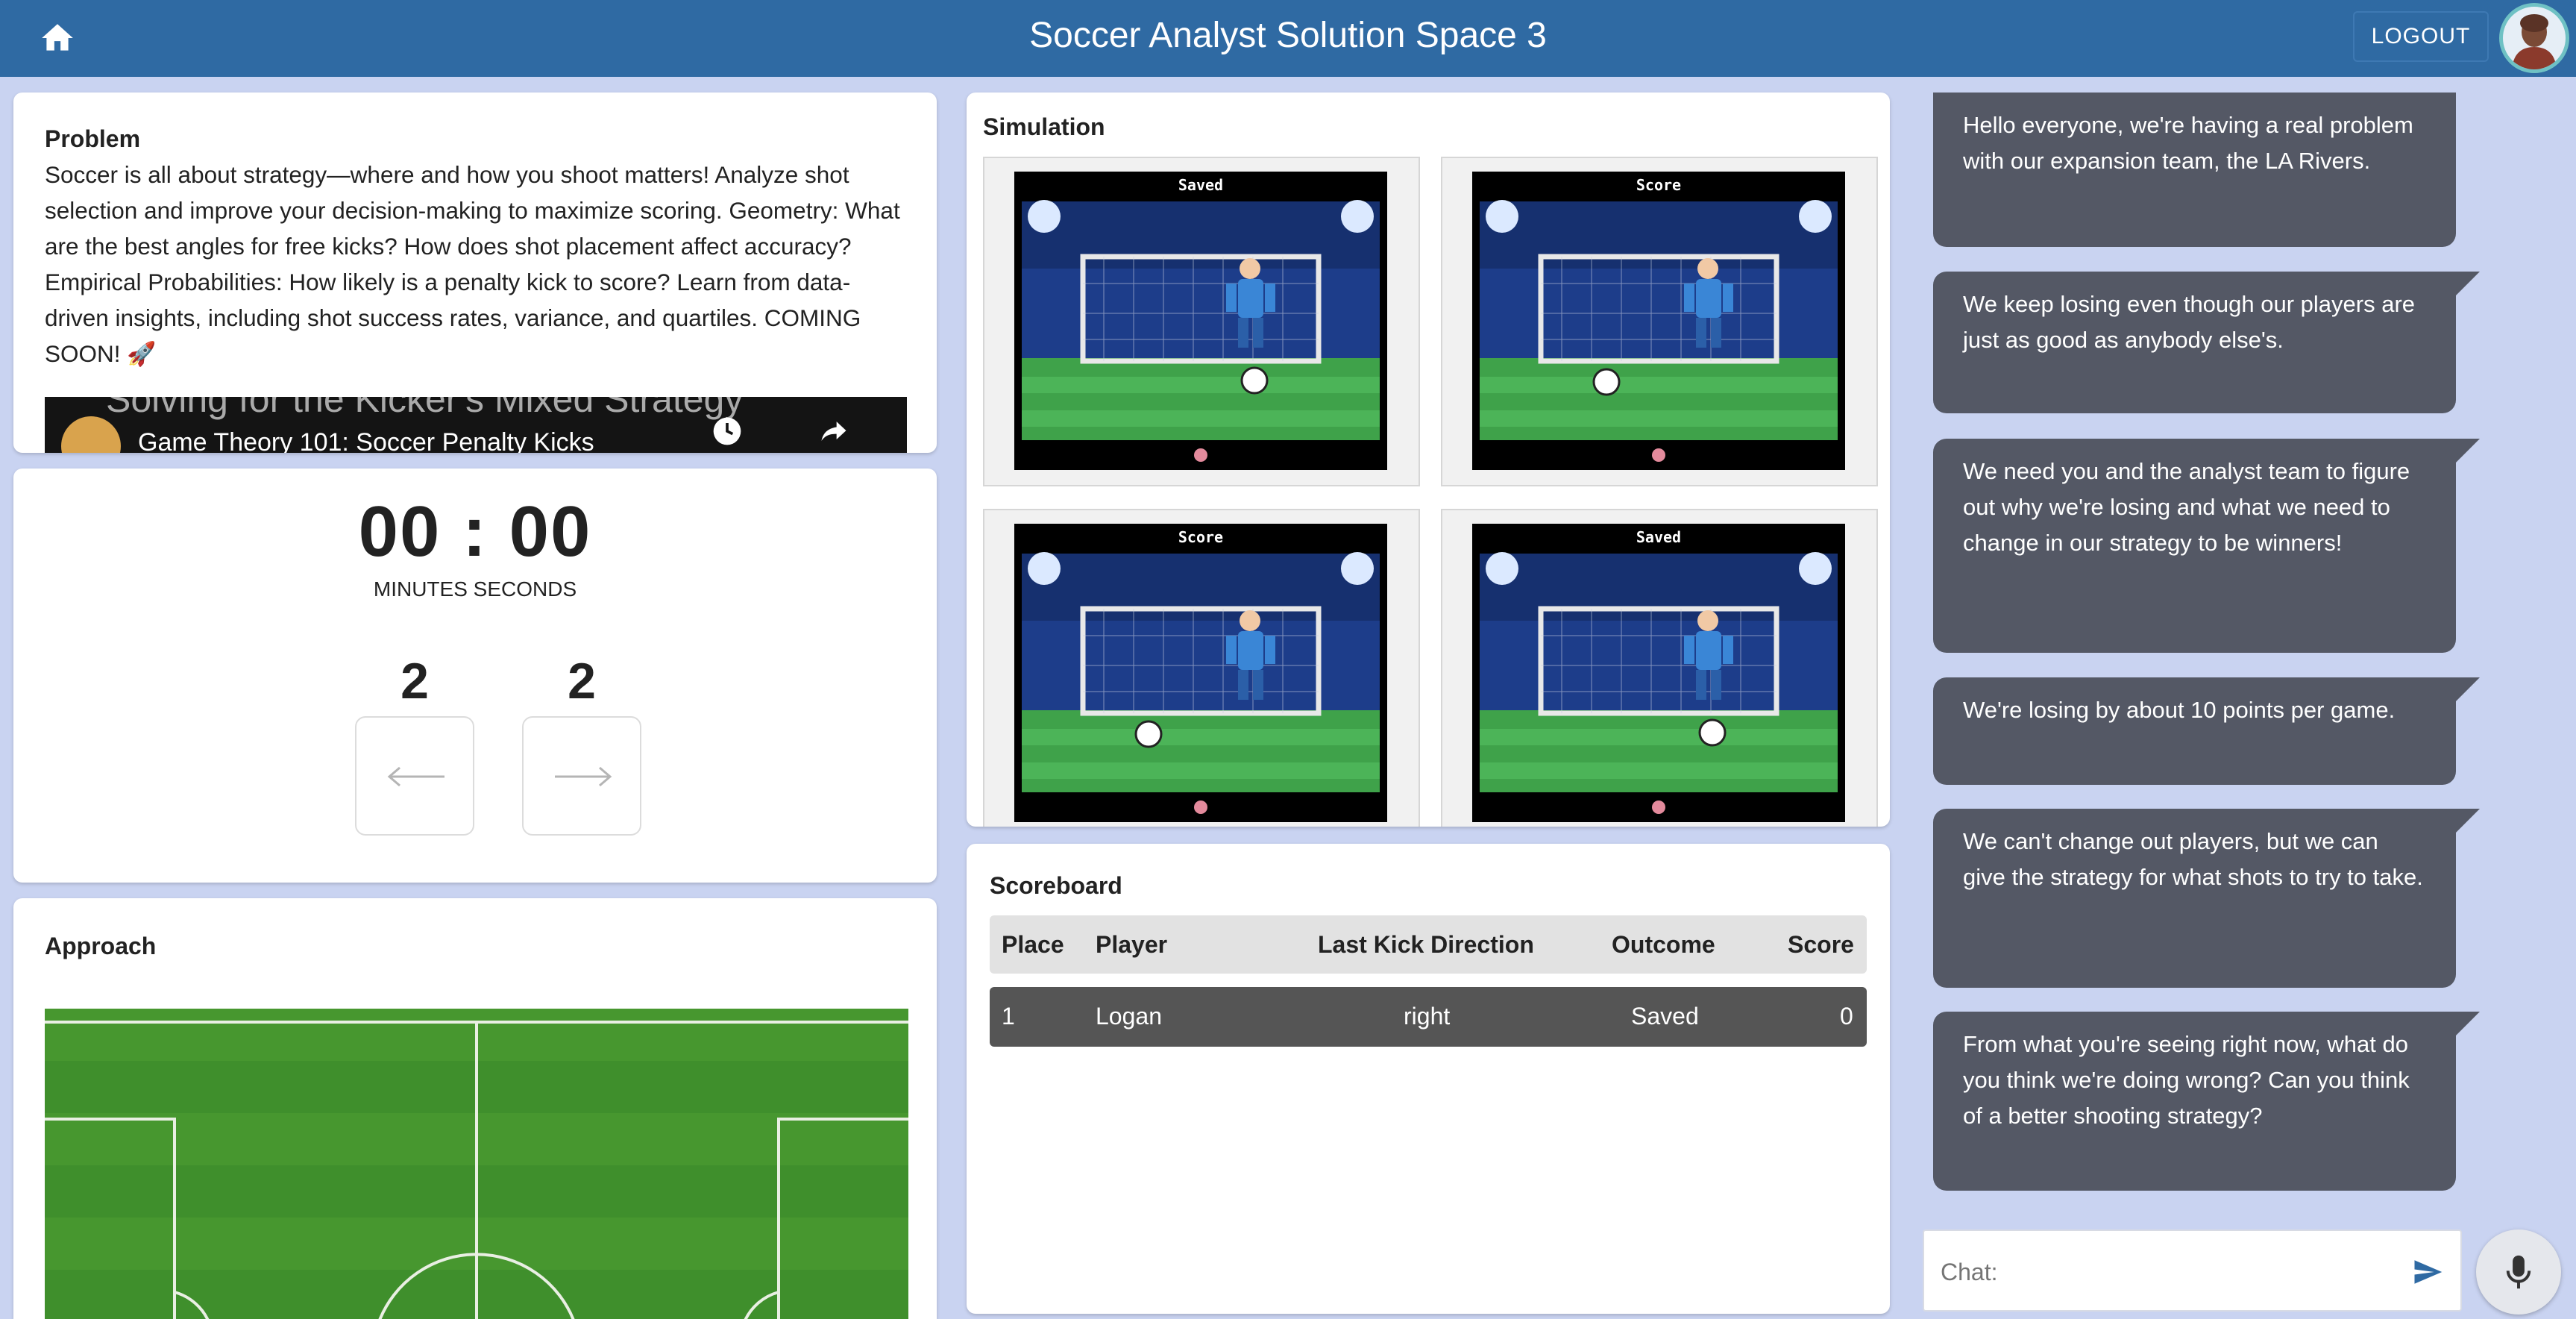  I want to click on column-header: Last Kick Direction, so click(1426, 945).